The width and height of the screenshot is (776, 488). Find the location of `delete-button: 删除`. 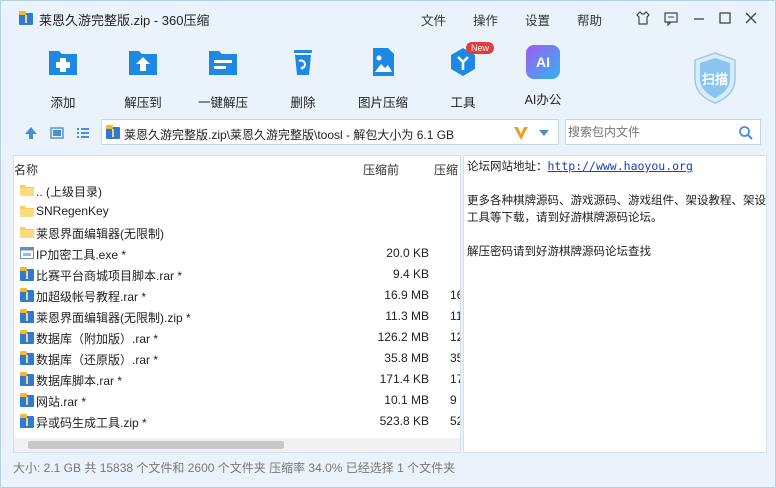

delete-button: 删除 is located at coordinates (303, 78).